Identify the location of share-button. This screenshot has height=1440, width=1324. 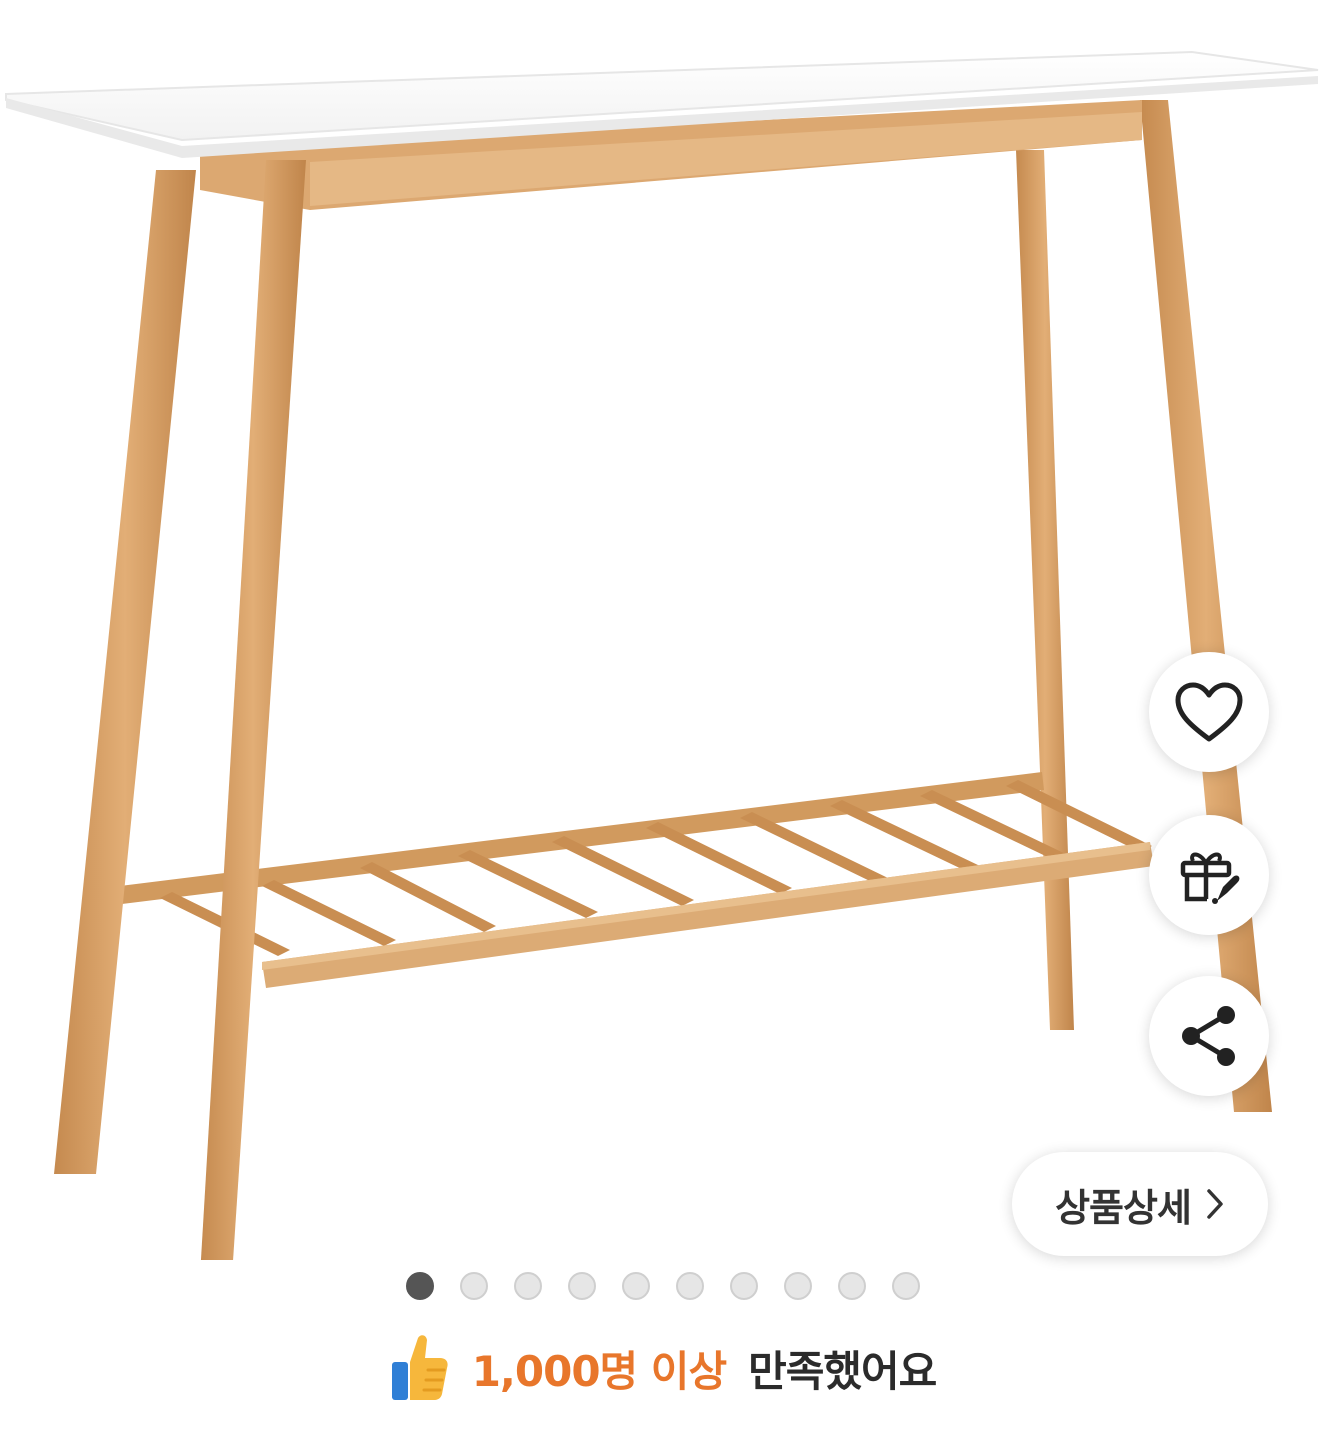
(1209, 1036).